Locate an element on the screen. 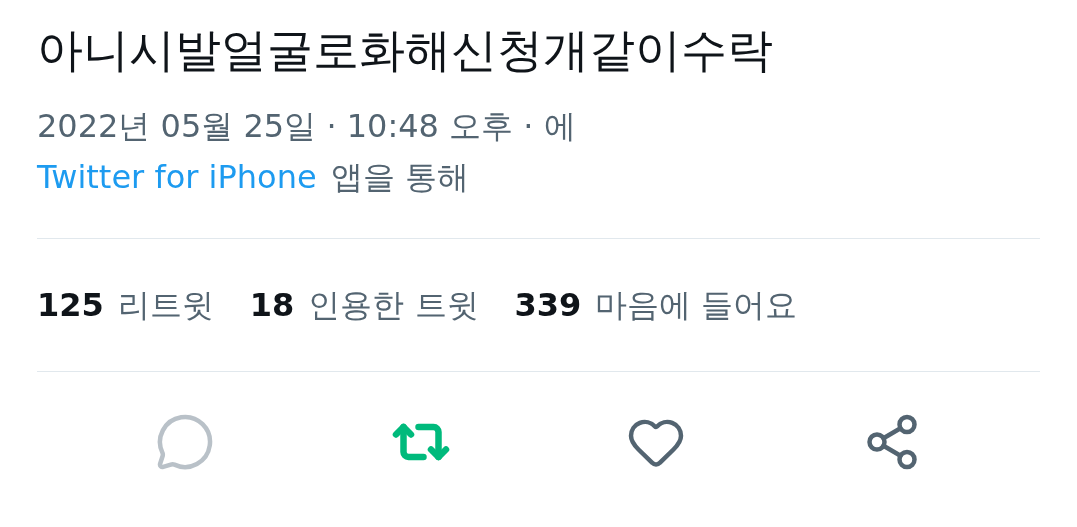 This screenshot has height=527, width=1077. stat-count: 125 is located at coordinates (70, 305).